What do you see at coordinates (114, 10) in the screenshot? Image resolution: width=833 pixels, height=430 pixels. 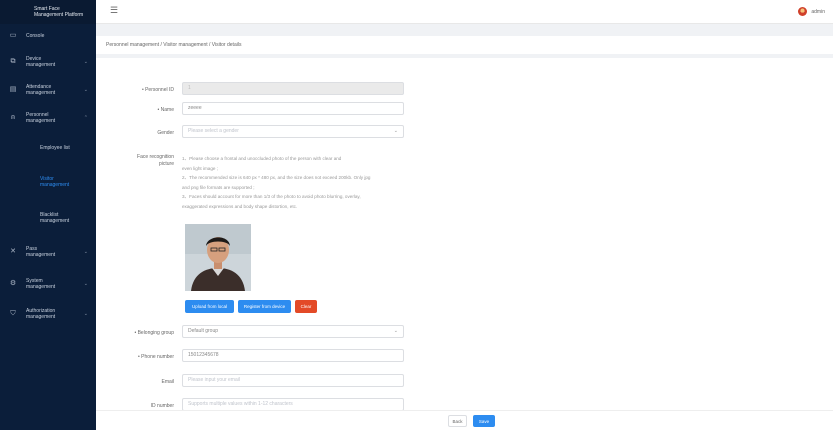 I see `hamburger-icon: ☰` at bounding box center [114, 10].